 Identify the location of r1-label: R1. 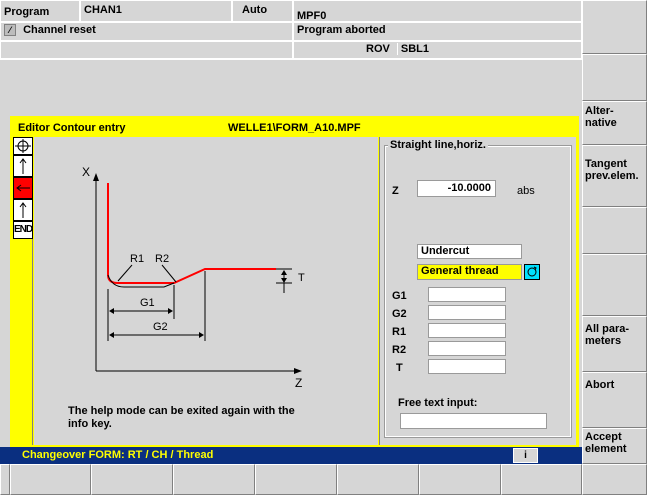
(399, 332).